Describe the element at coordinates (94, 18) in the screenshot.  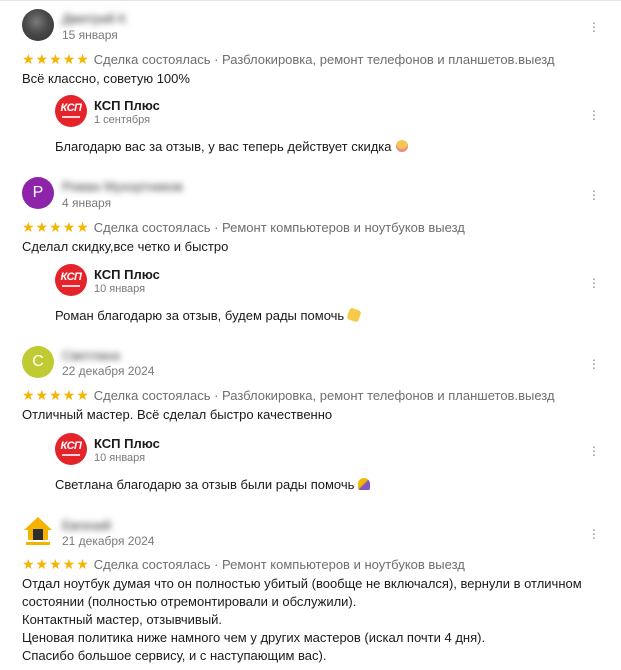
I see `author-name: Дмитрий К` at that location.